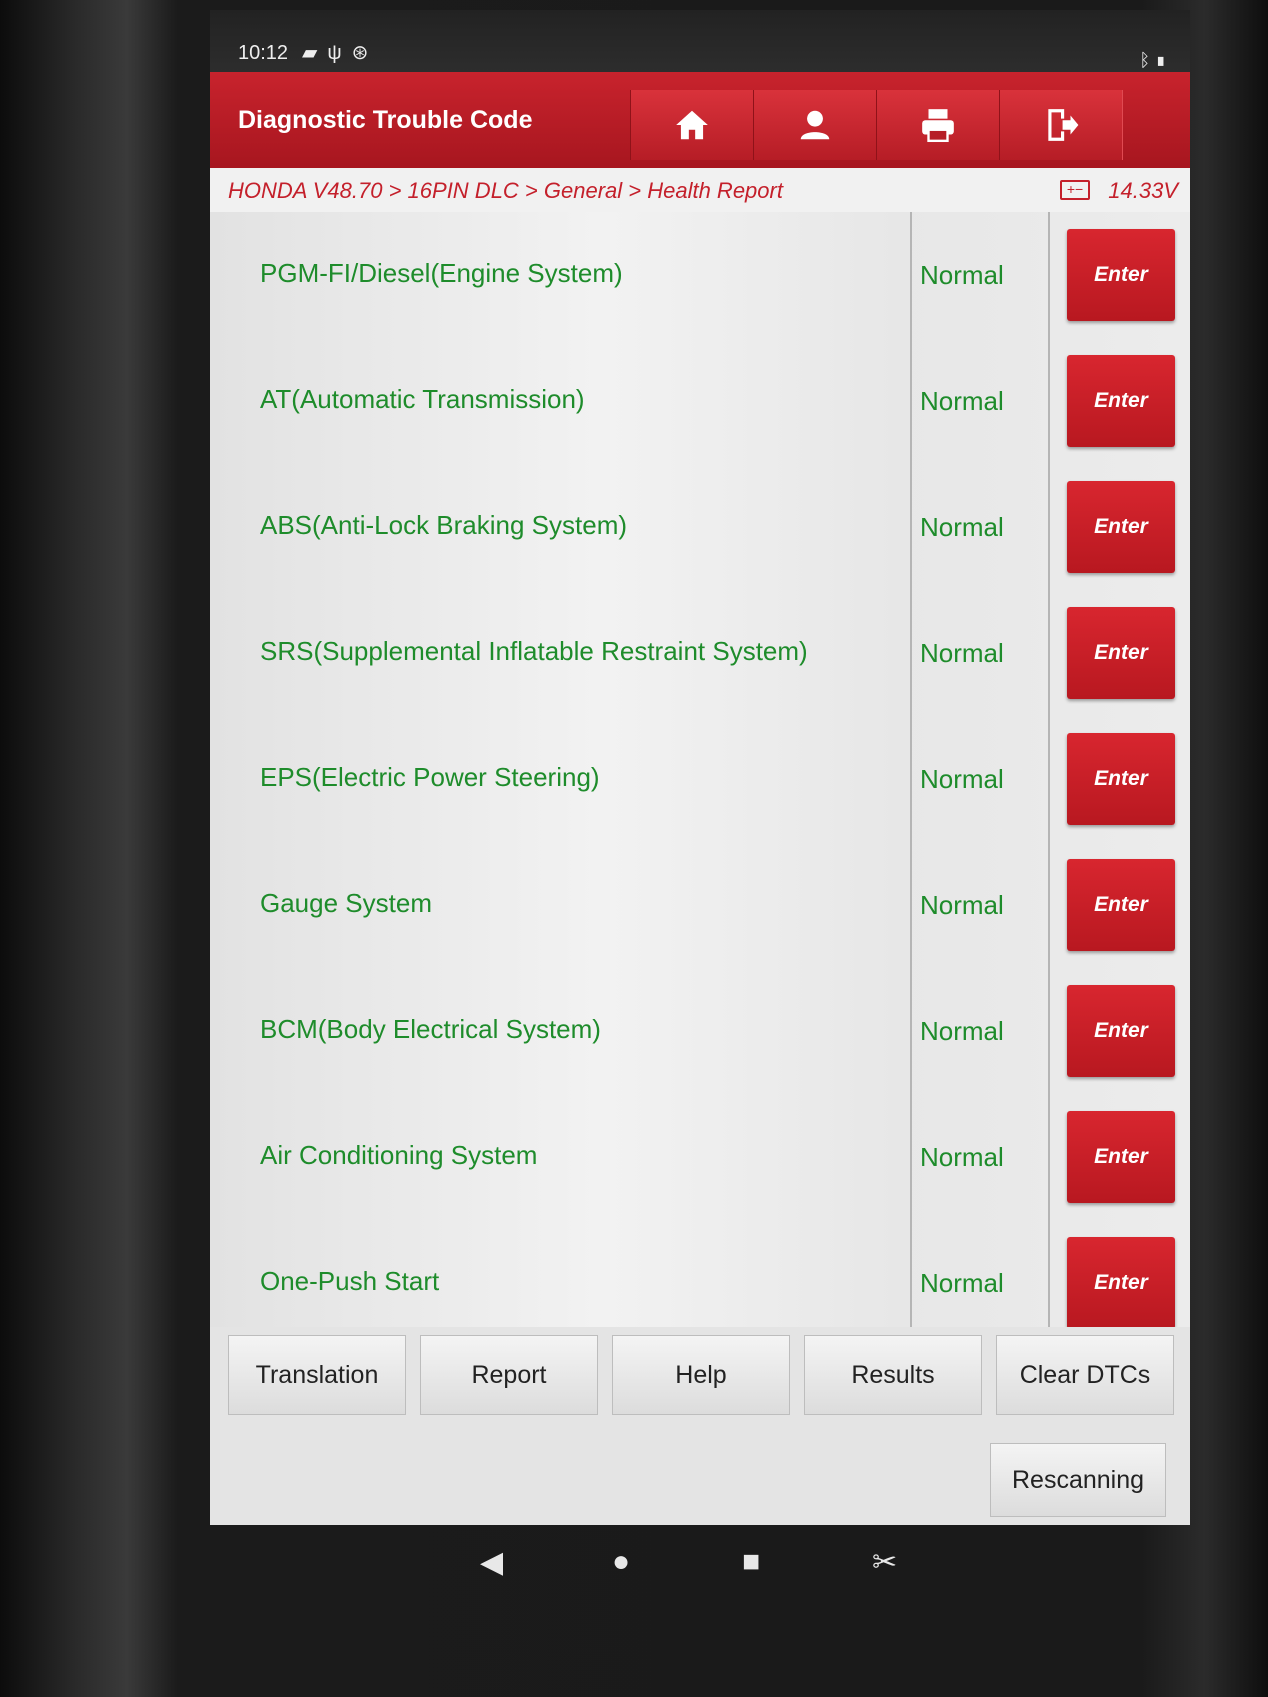  Describe the element at coordinates (444, 525) in the screenshot. I see `system-name: ABS(Anti-Lock Braking System)` at that location.